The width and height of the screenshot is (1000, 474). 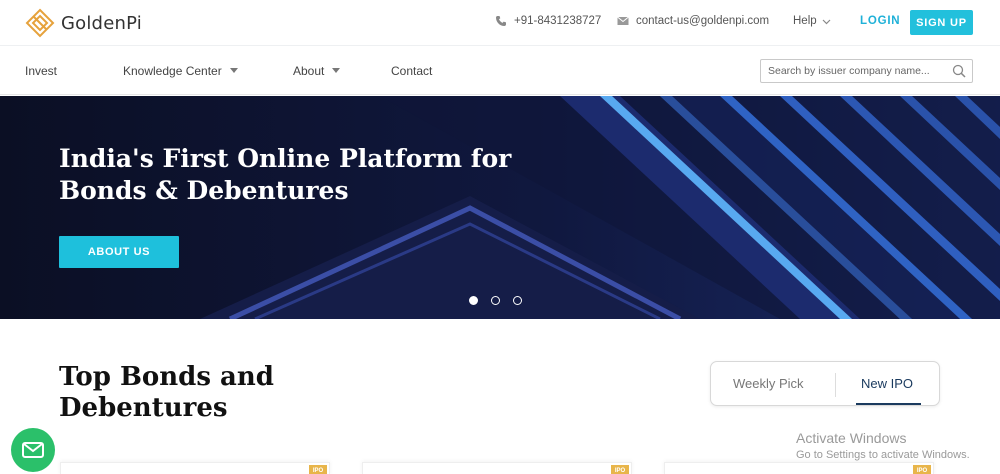 I want to click on envelope-icon, so click(x=623, y=20).